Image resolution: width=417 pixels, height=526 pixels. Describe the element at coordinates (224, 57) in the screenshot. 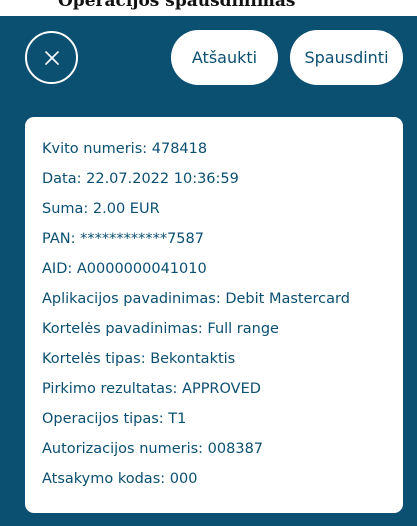

I see `cancel-button: Atšaukti` at that location.